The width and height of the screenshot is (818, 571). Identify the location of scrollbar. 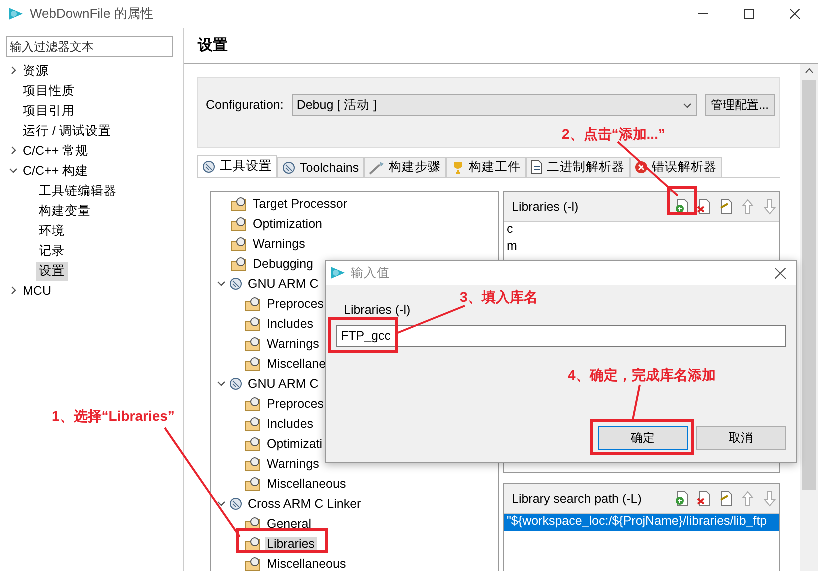
(809, 317).